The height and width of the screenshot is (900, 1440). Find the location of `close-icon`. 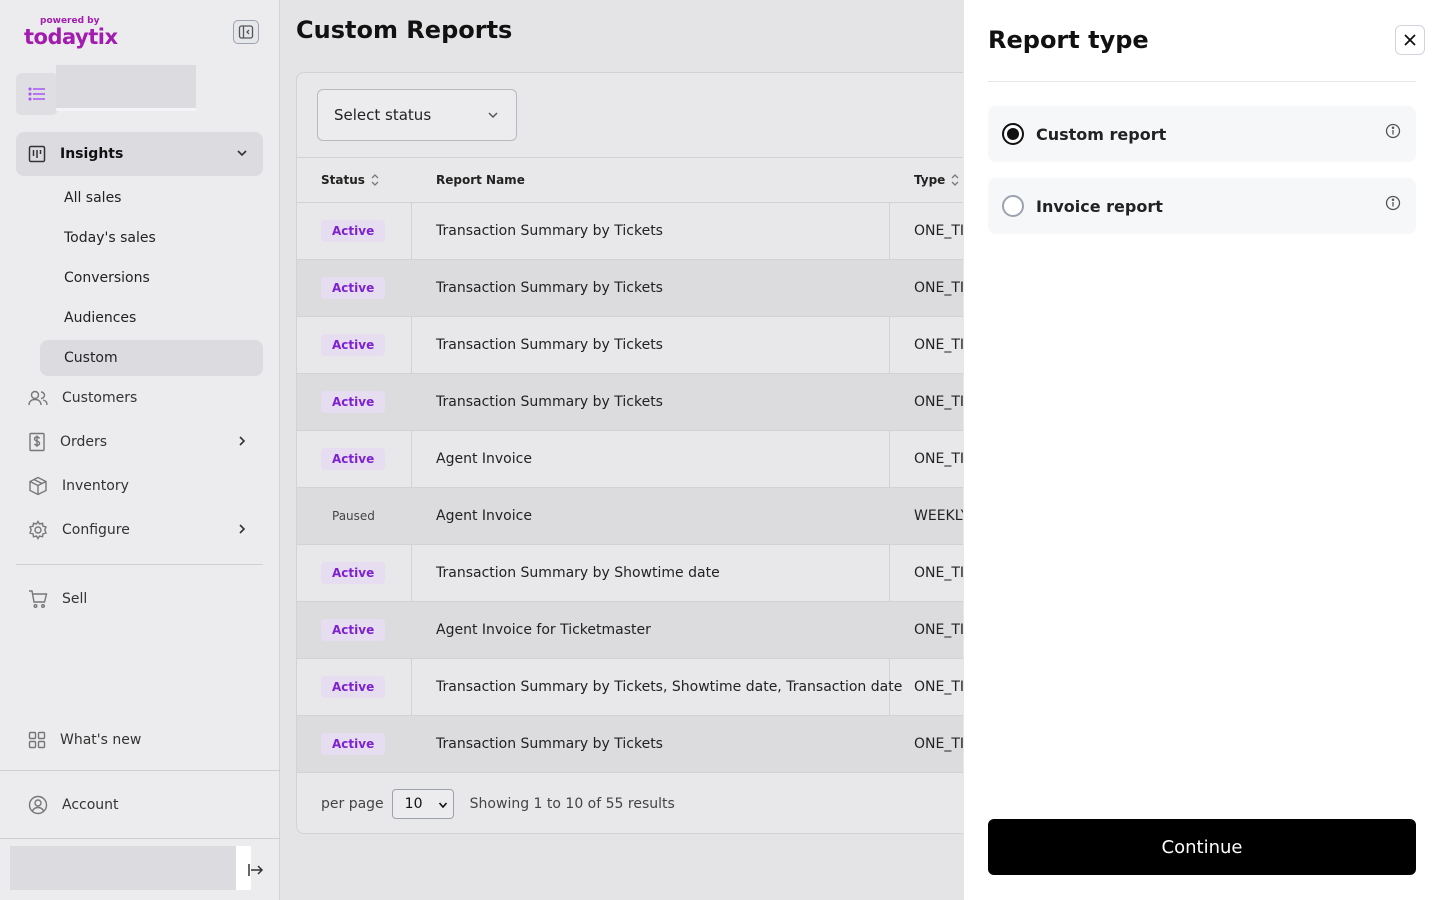

close-icon is located at coordinates (1410, 40).